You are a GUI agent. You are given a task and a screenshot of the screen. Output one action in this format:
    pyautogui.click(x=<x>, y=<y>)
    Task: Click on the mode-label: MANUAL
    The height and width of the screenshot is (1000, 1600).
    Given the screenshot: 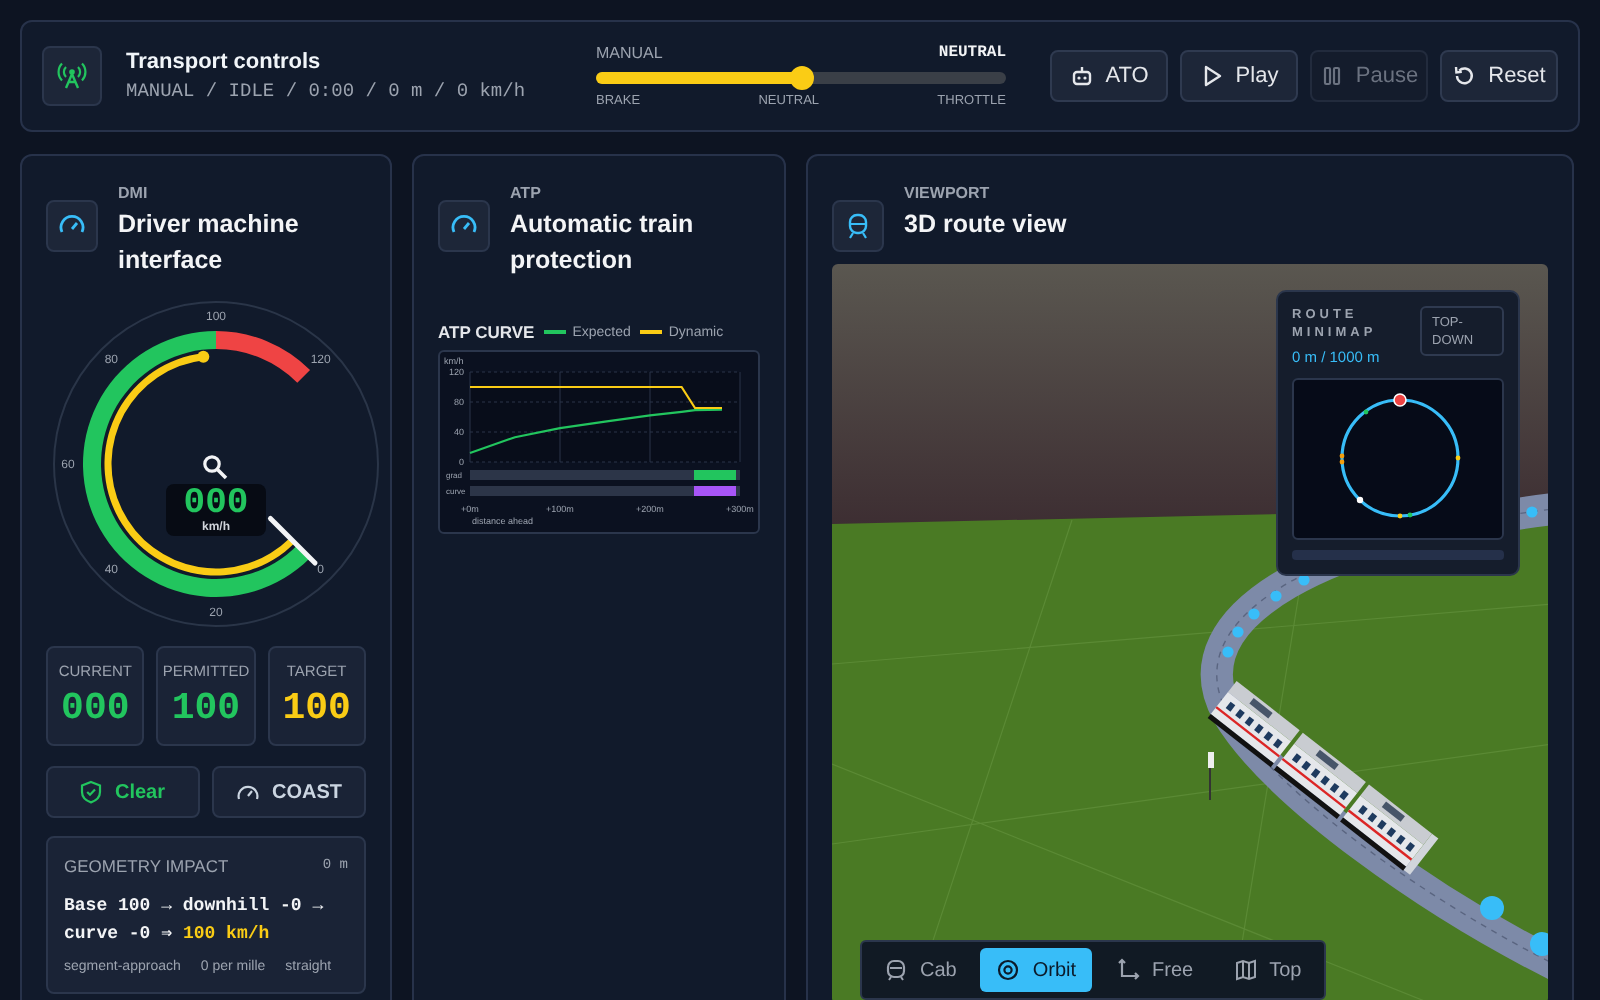 What is the action you would take?
    pyautogui.click(x=629, y=53)
    